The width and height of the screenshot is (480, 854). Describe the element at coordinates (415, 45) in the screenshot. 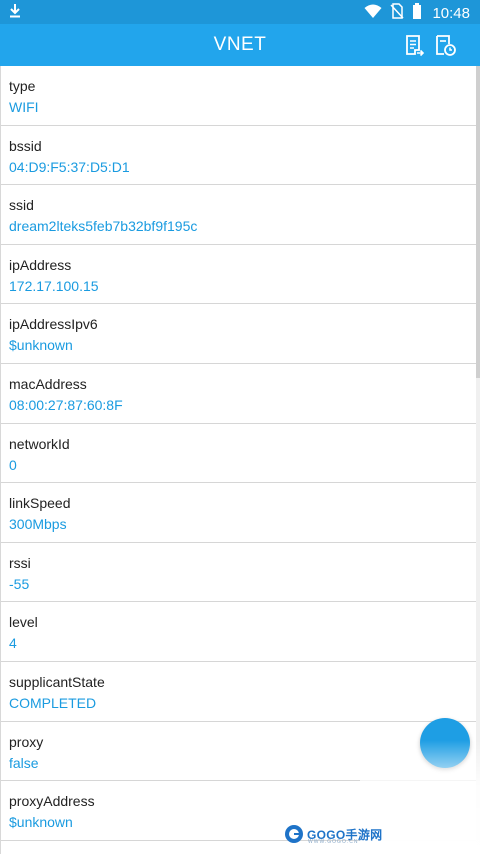

I see `log-list-icon` at that location.